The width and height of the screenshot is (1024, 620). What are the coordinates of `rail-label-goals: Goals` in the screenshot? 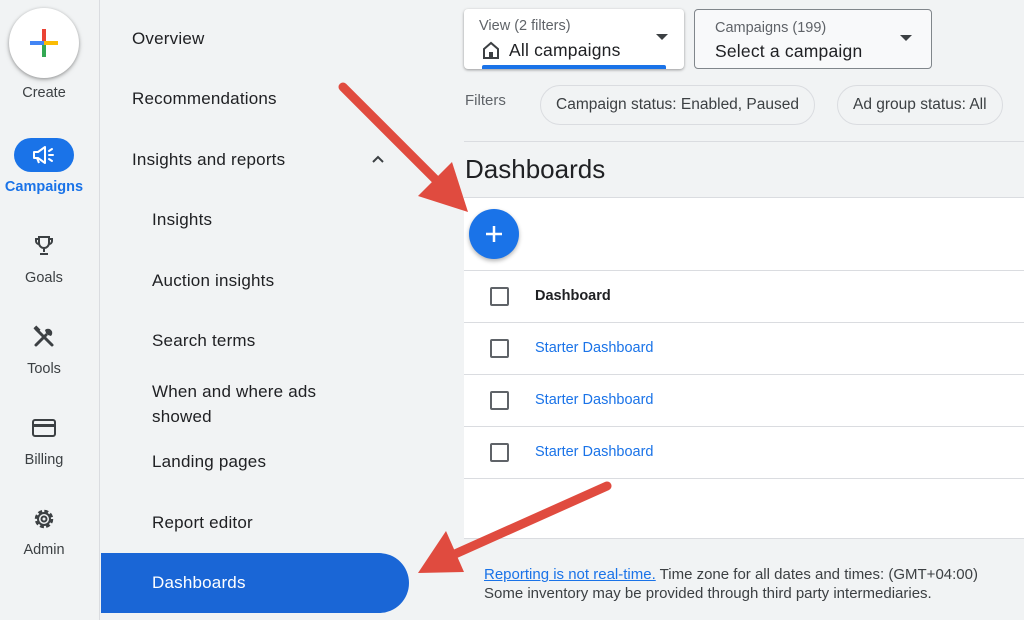 It's located at (44, 278).